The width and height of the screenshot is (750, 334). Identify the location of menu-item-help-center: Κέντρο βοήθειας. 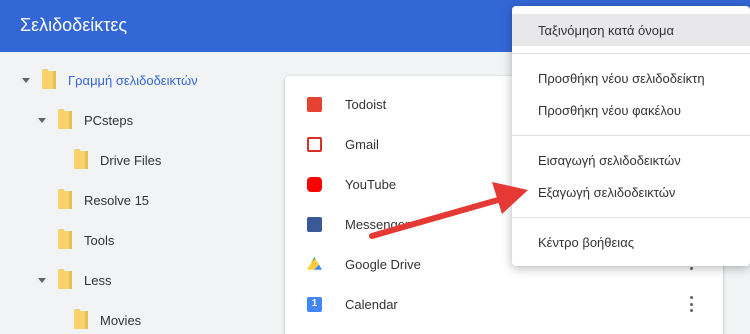
(631, 242).